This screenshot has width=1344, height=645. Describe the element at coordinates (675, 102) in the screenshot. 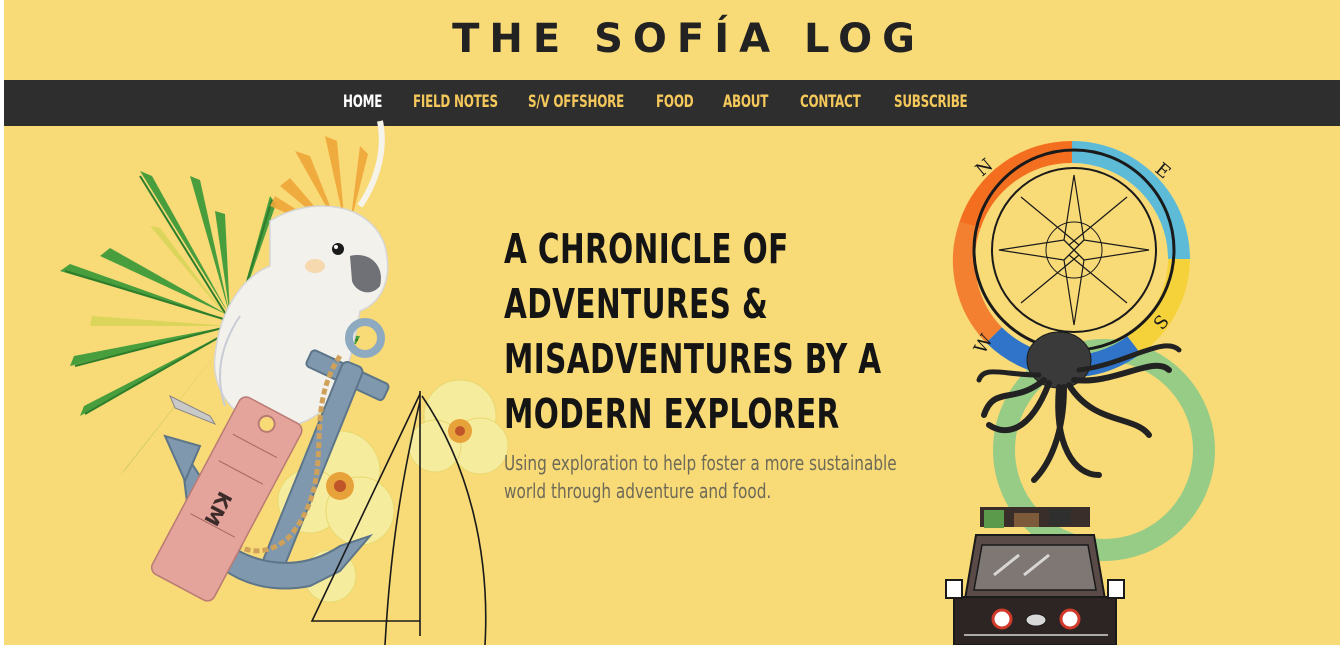

I see `nav-label-food: FOOD` at that location.